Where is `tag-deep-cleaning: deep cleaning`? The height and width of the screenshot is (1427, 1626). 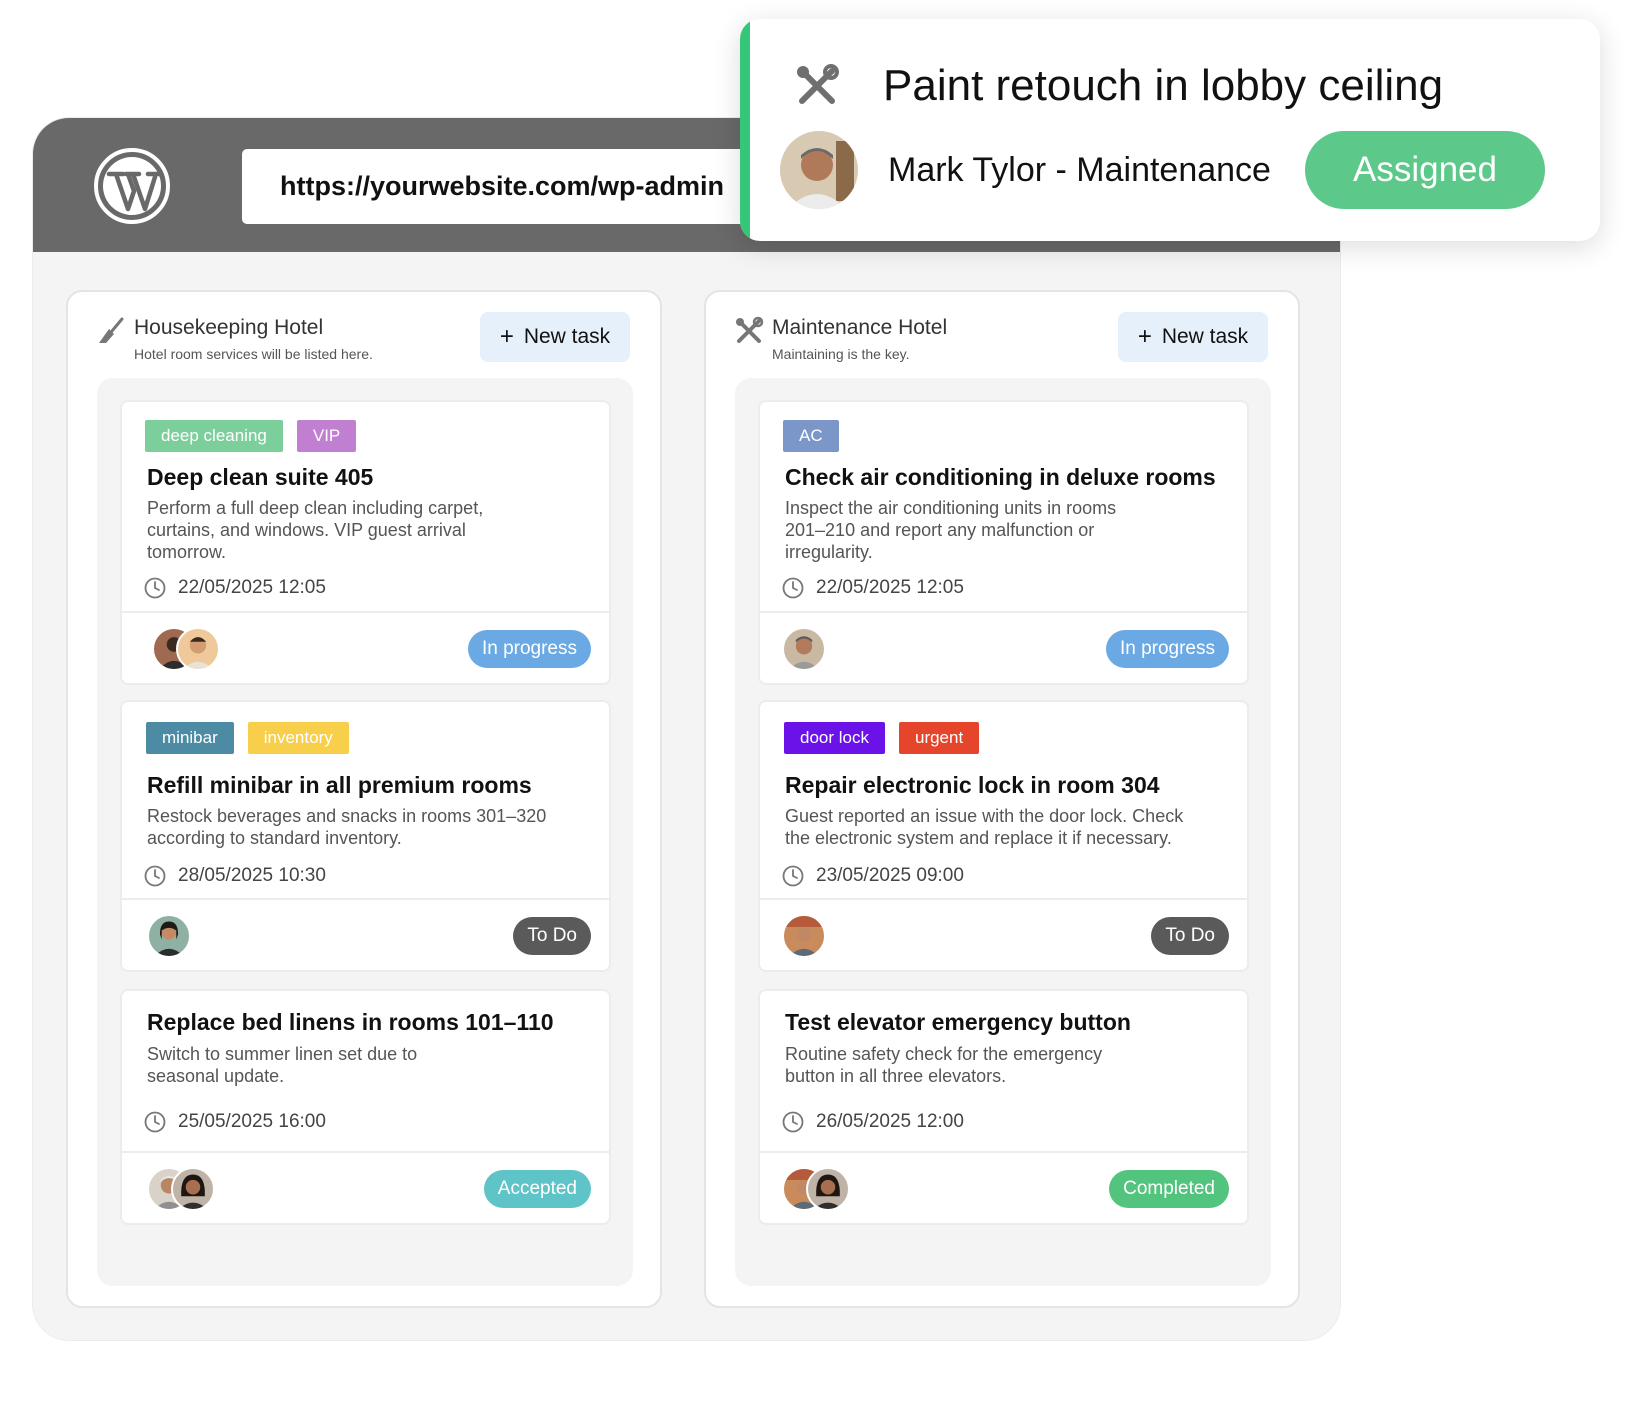
tag-deep-cleaning: deep cleaning is located at coordinates (214, 436).